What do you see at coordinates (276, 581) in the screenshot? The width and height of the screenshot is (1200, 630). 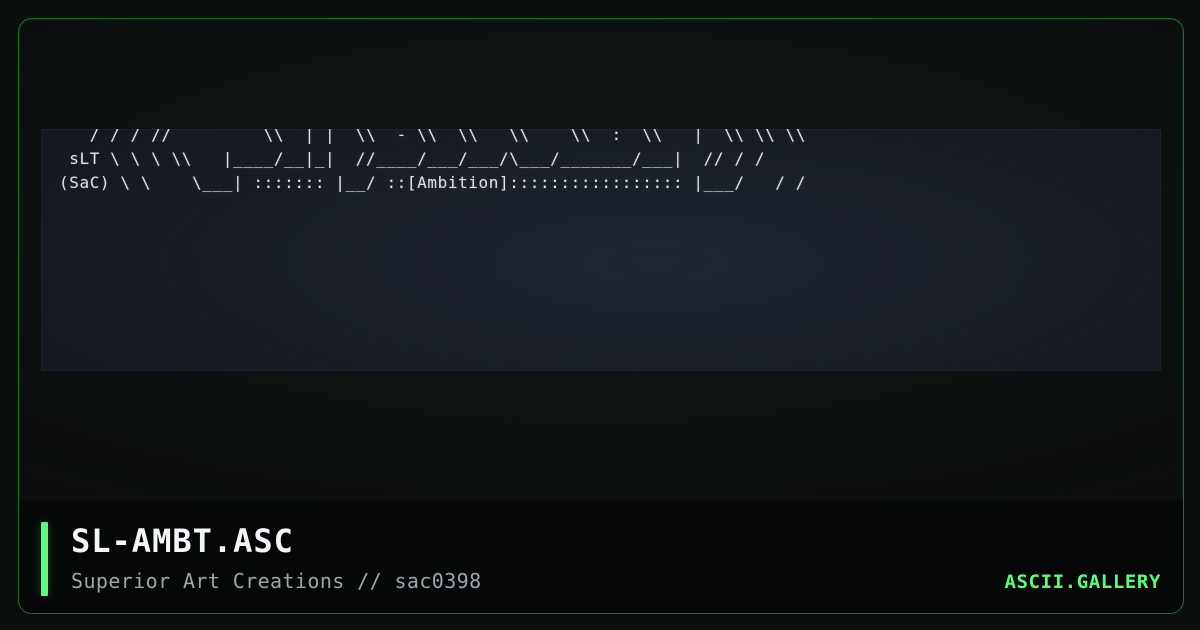 I see `artwork-subtitle: Superior Art Creations // sac0398` at bounding box center [276, 581].